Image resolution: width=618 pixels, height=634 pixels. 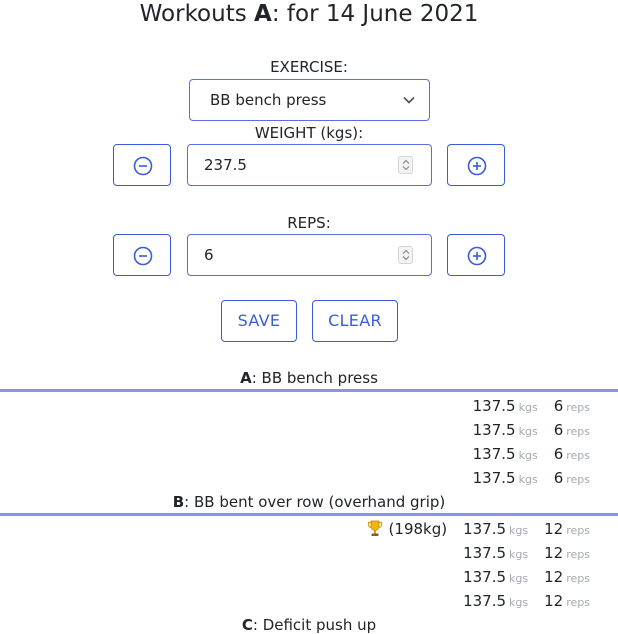 I want to click on weight-input-value: 237.5, so click(x=225, y=165).